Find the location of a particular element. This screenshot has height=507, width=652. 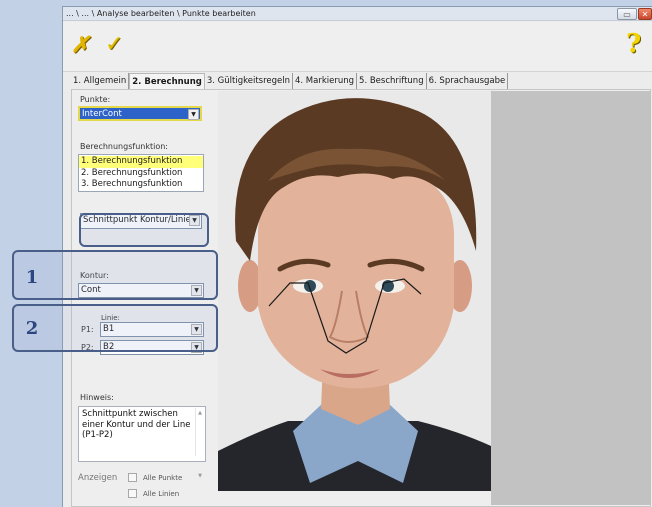

tab-beschriftung: 5. Beschriftung is located at coordinates (392, 81).